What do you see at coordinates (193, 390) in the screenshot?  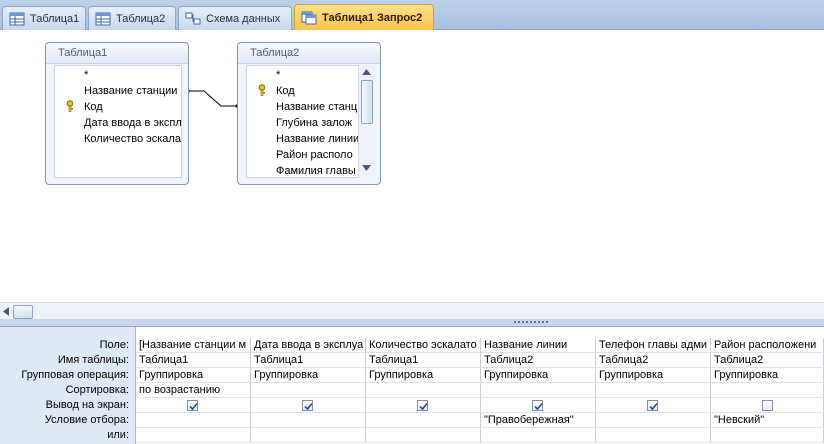 I see `grid-cell-sort: по возрастанию` at bounding box center [193, 390].